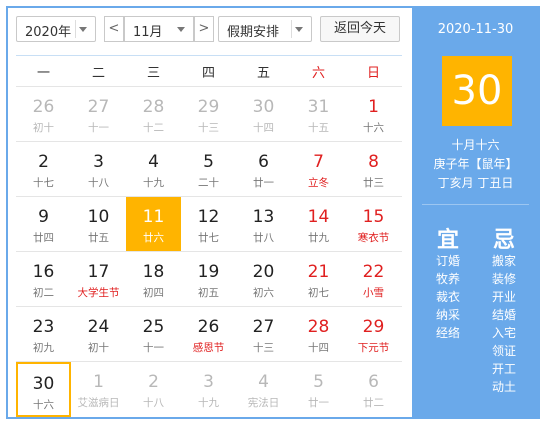 This screenshot has height=425, width=548. What do you see at coordinates (475, 145) in the screenshot?
I see `lunar-date: 十月十六` at bounding box center [475, 145].